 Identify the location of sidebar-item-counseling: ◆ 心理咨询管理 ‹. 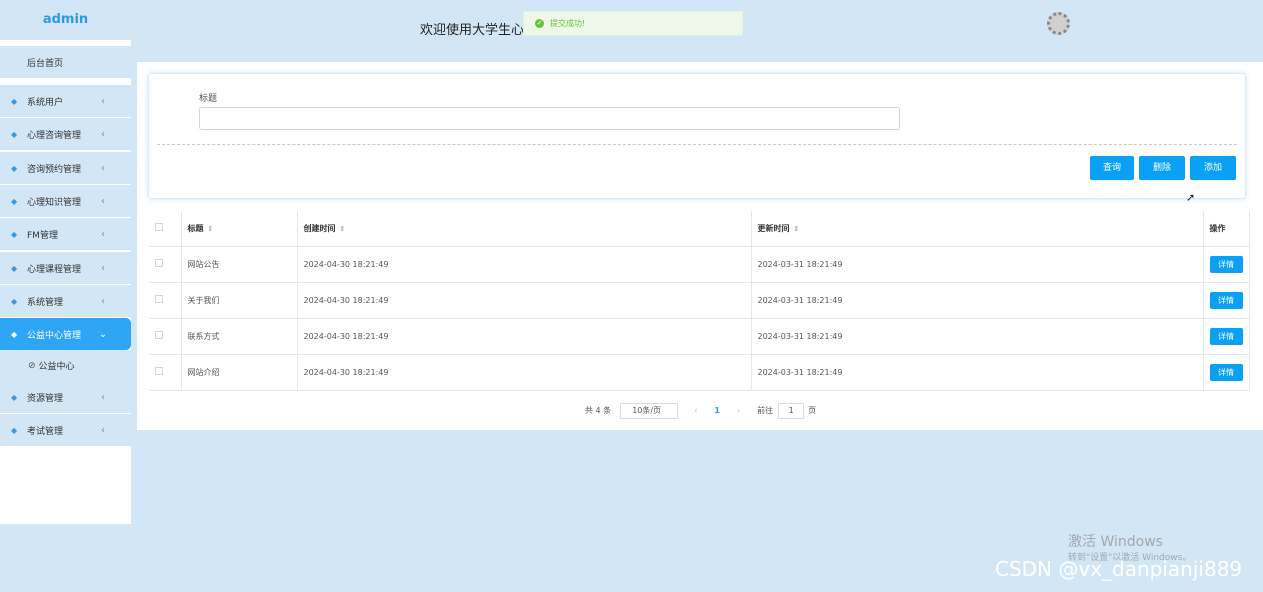
(65, 134).